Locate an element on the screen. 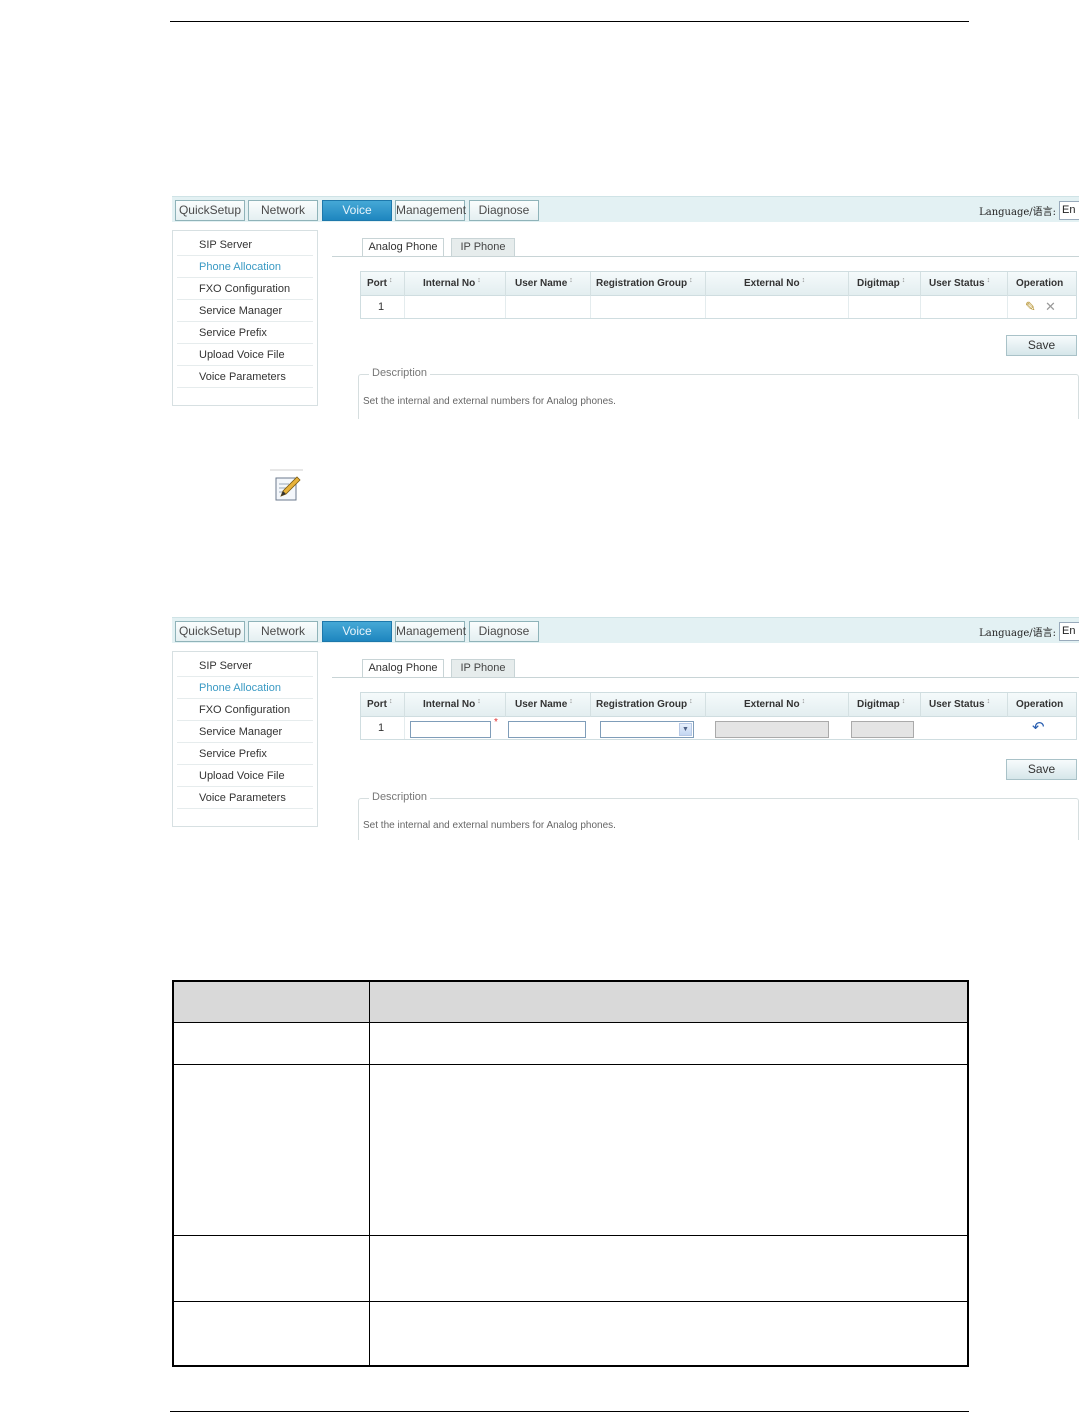 This screenshot has width=1079, height=1414. tab-divider is located at coordinates (705, 677).